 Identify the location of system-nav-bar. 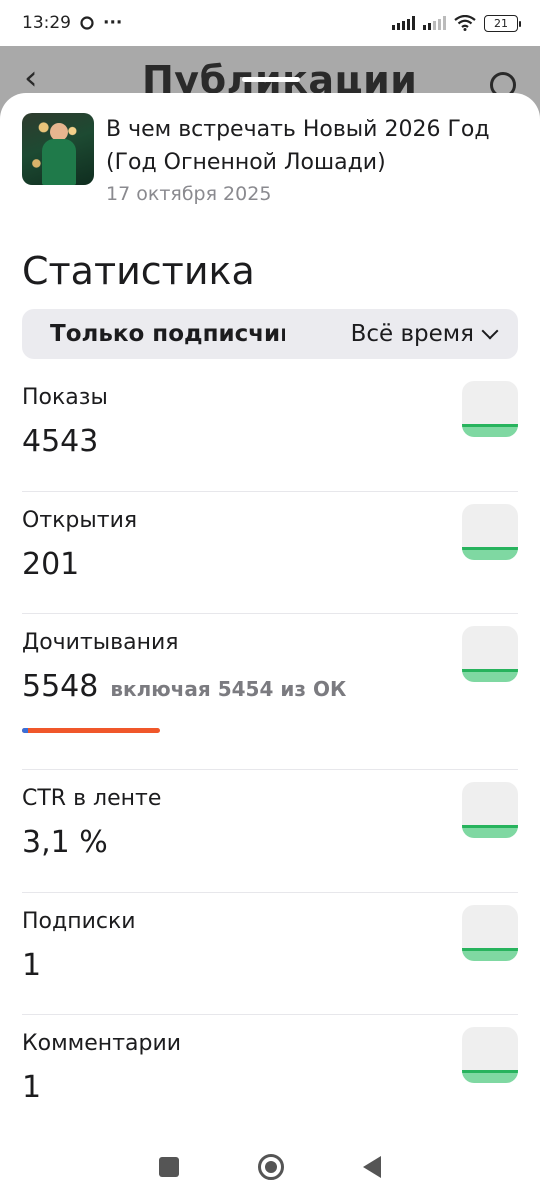
(270, 1166).